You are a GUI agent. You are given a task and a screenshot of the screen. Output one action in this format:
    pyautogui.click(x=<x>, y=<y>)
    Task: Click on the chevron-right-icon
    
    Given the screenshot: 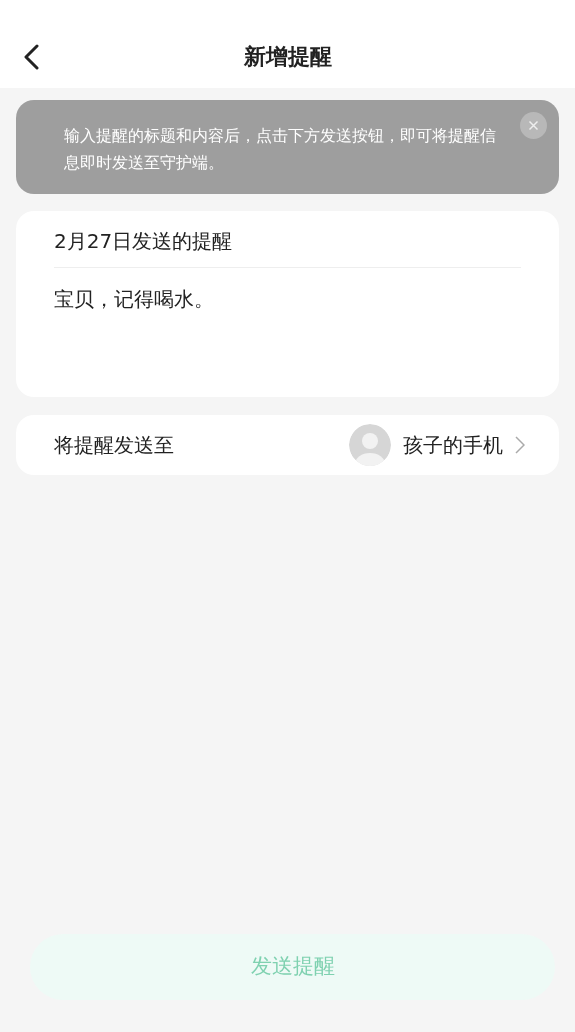 What is the action you would take?
    pyautogui.click(x=520, y=445)
    